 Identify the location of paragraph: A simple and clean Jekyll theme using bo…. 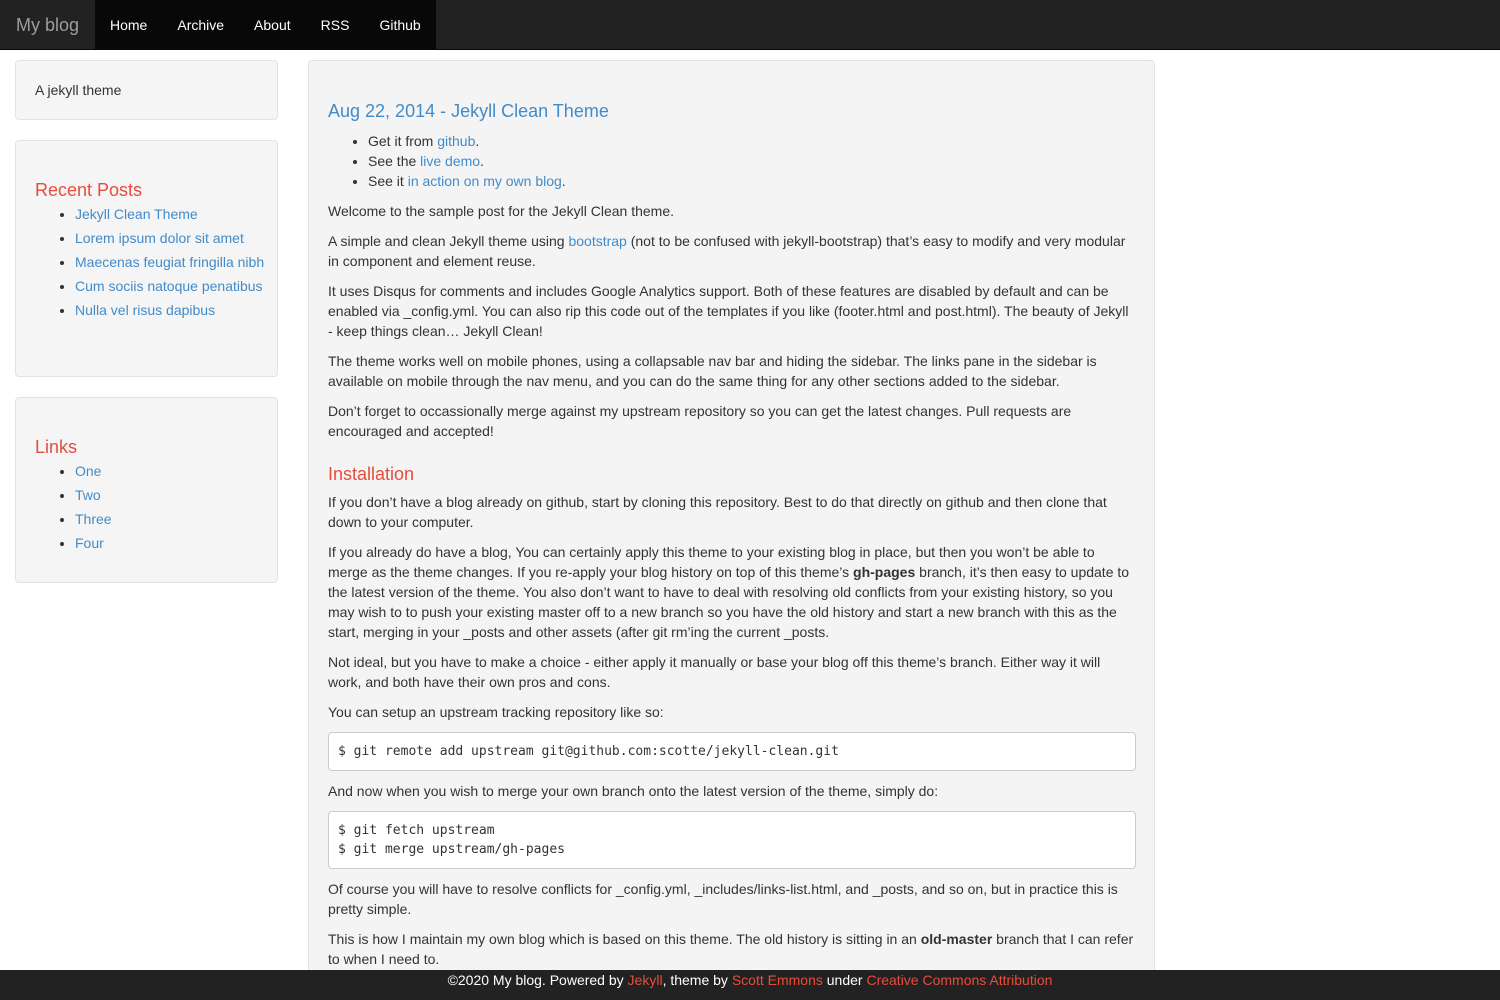
(732, 251).